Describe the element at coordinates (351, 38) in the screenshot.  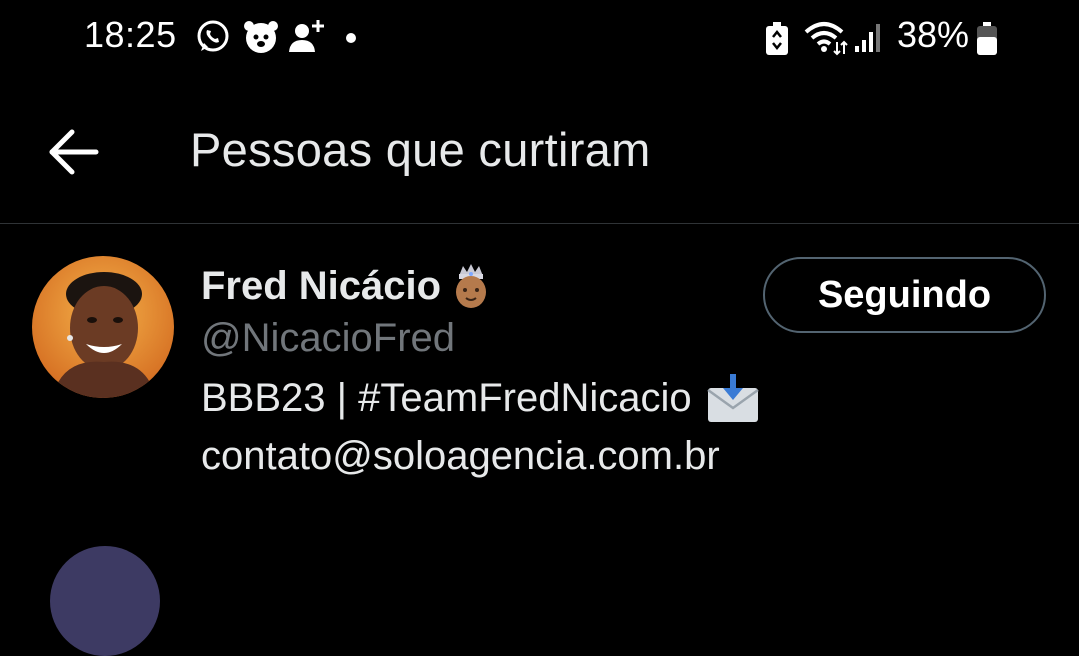
I see `notification-dot` at that location.